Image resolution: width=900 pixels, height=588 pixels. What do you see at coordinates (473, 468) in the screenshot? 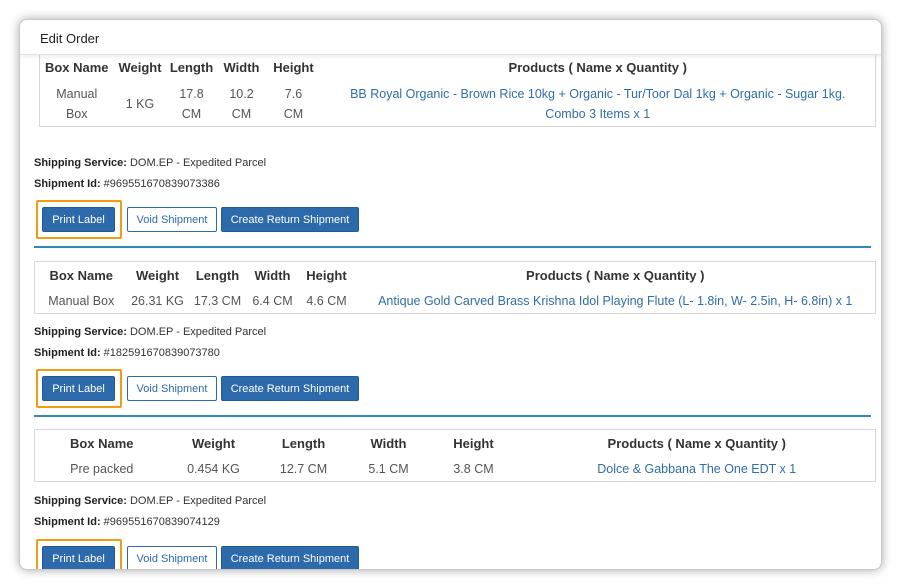
I see `cell-height: 3.8 CM` at bounding box center [473, 468].